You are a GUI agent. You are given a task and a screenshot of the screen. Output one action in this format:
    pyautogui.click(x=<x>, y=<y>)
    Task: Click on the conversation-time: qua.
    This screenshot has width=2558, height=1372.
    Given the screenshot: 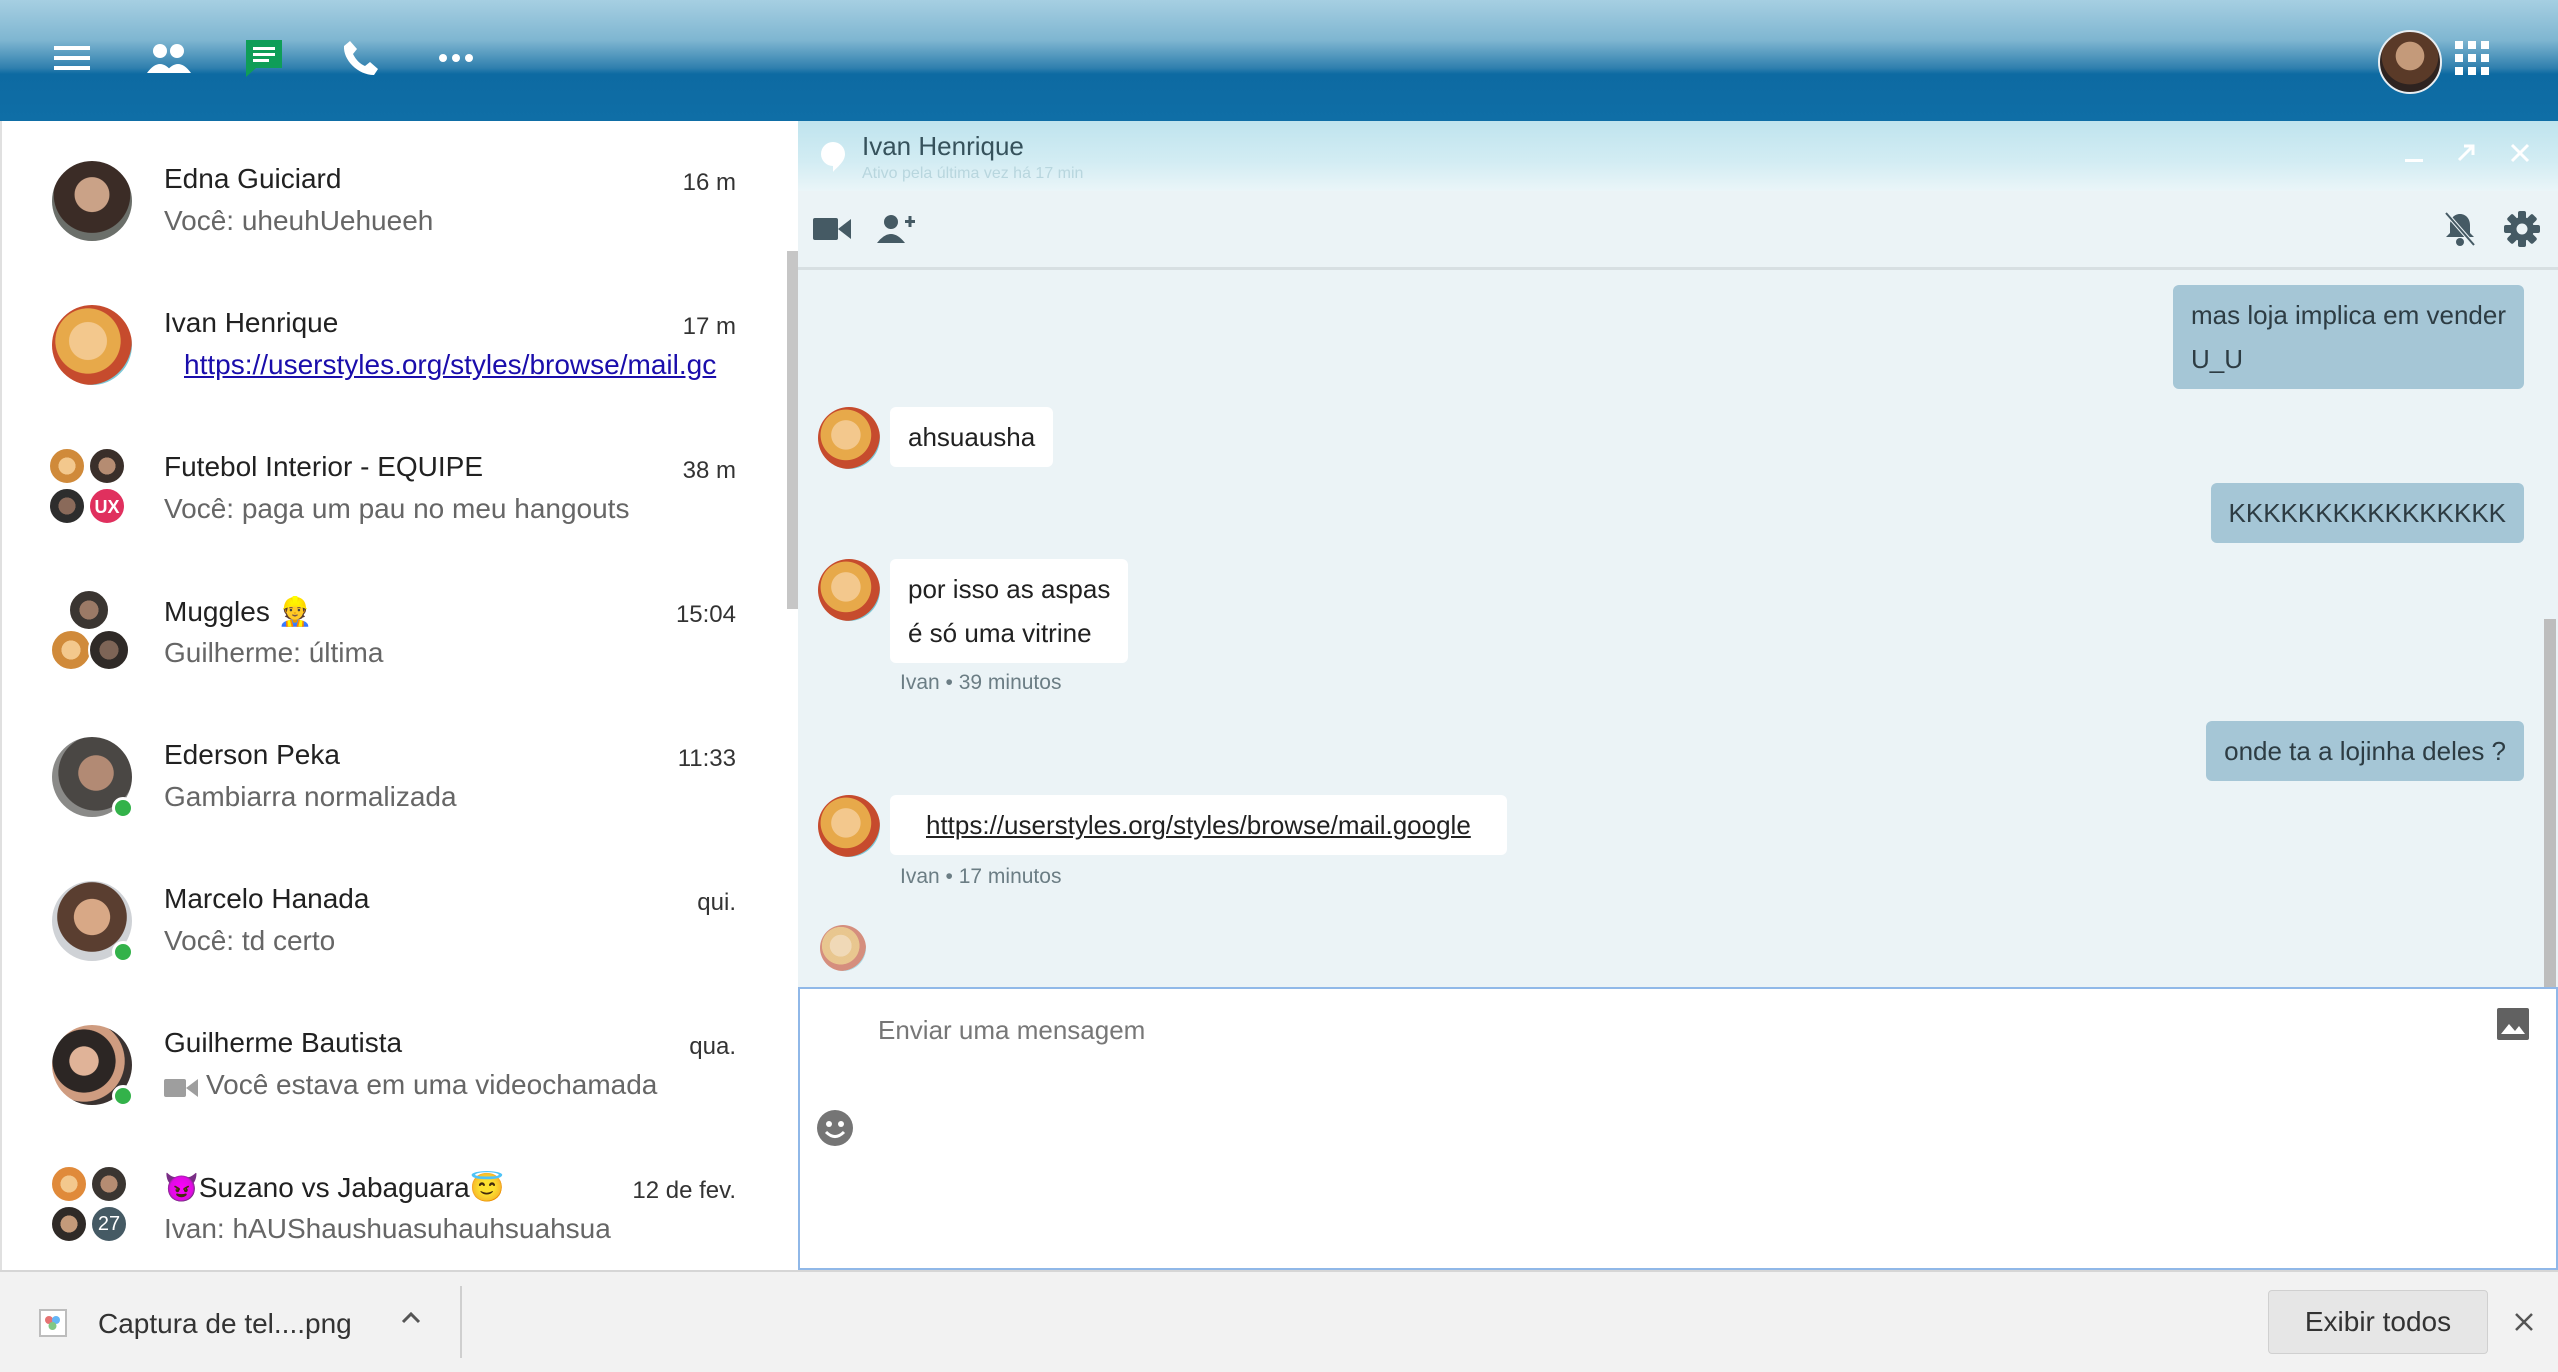 What is the action you would take?
    pyautogui.click(x=712, y=1046)
    